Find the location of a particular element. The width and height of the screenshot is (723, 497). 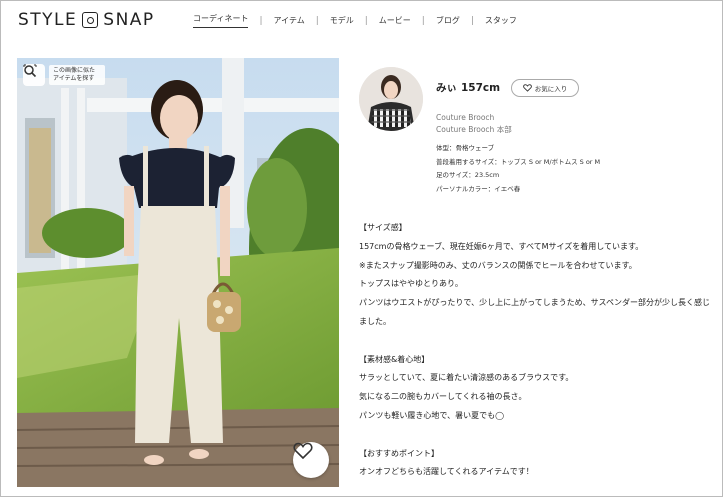

site-logo: STYLE SNAP is located at coordinates (86, 20).